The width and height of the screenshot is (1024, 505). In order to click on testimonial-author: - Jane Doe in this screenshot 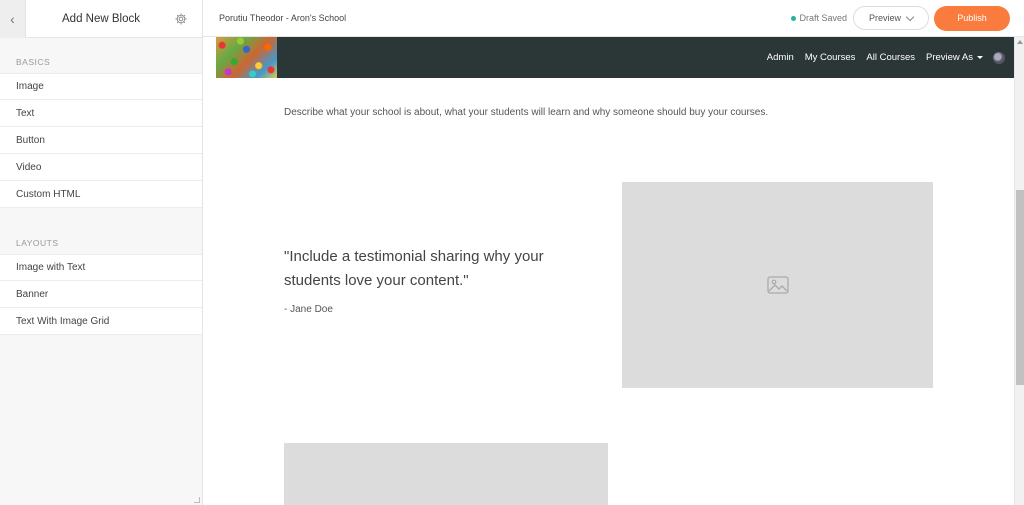, I will do `click(308, 309)`.